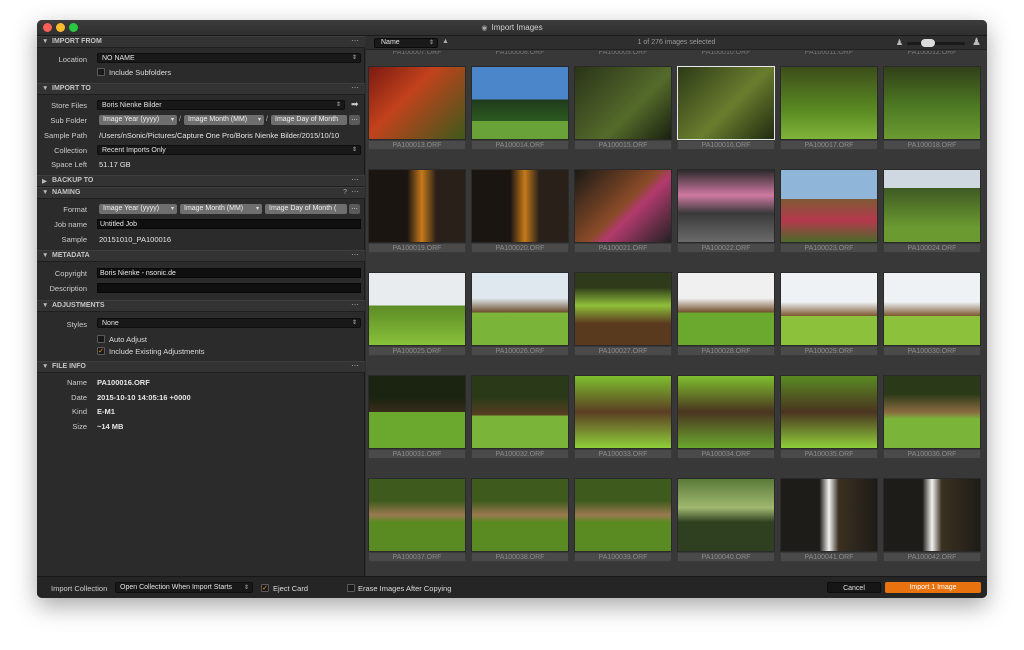 This screenshot has height=650, width=1024. What do you see at coordinates (201, 89) in the screenshot?
I see `section-import-to: ▼ IMPORT TO ⋯` at bounding box center [201, 89].